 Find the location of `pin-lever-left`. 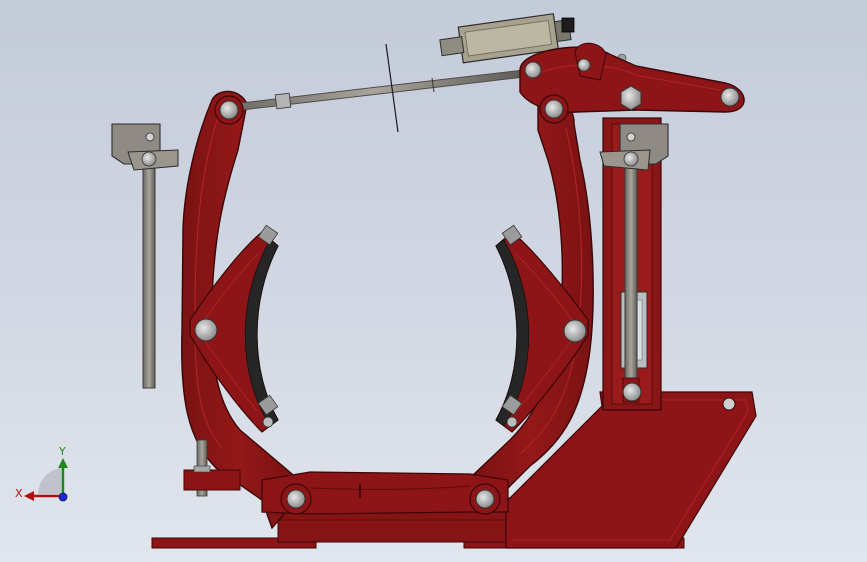

pin-lever-left is located at coordinates (533, 70).